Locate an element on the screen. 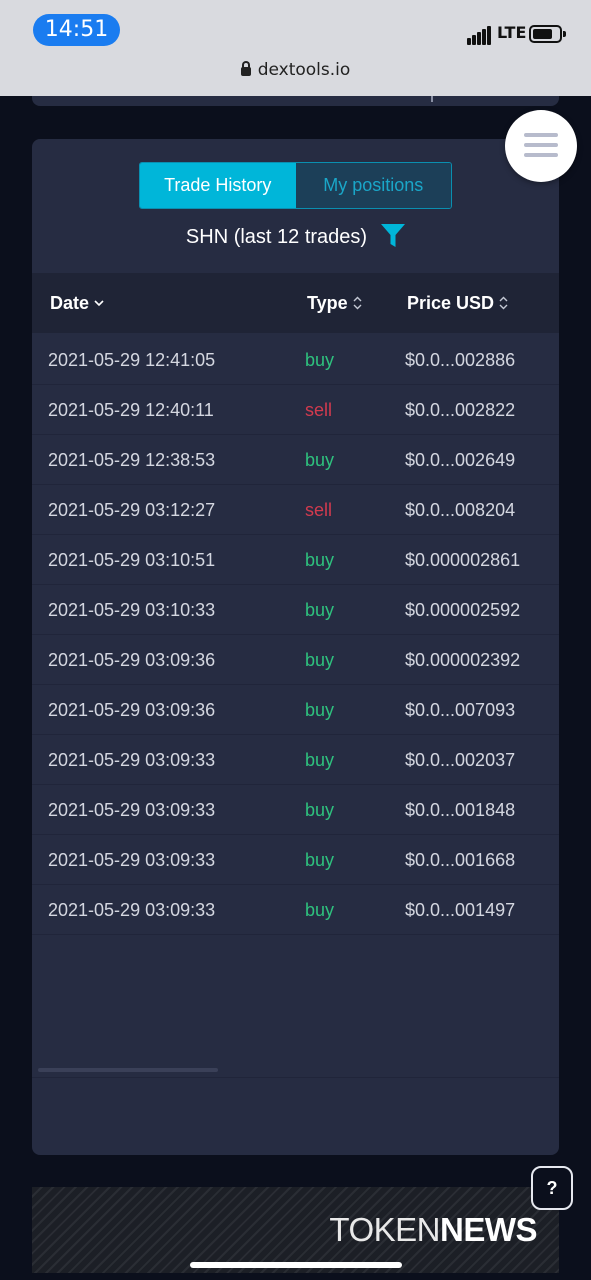 The width and height of the screenshot is (591, 1280). trades-title: SHN (last 12 trades) is located at coordinates (295, 236).